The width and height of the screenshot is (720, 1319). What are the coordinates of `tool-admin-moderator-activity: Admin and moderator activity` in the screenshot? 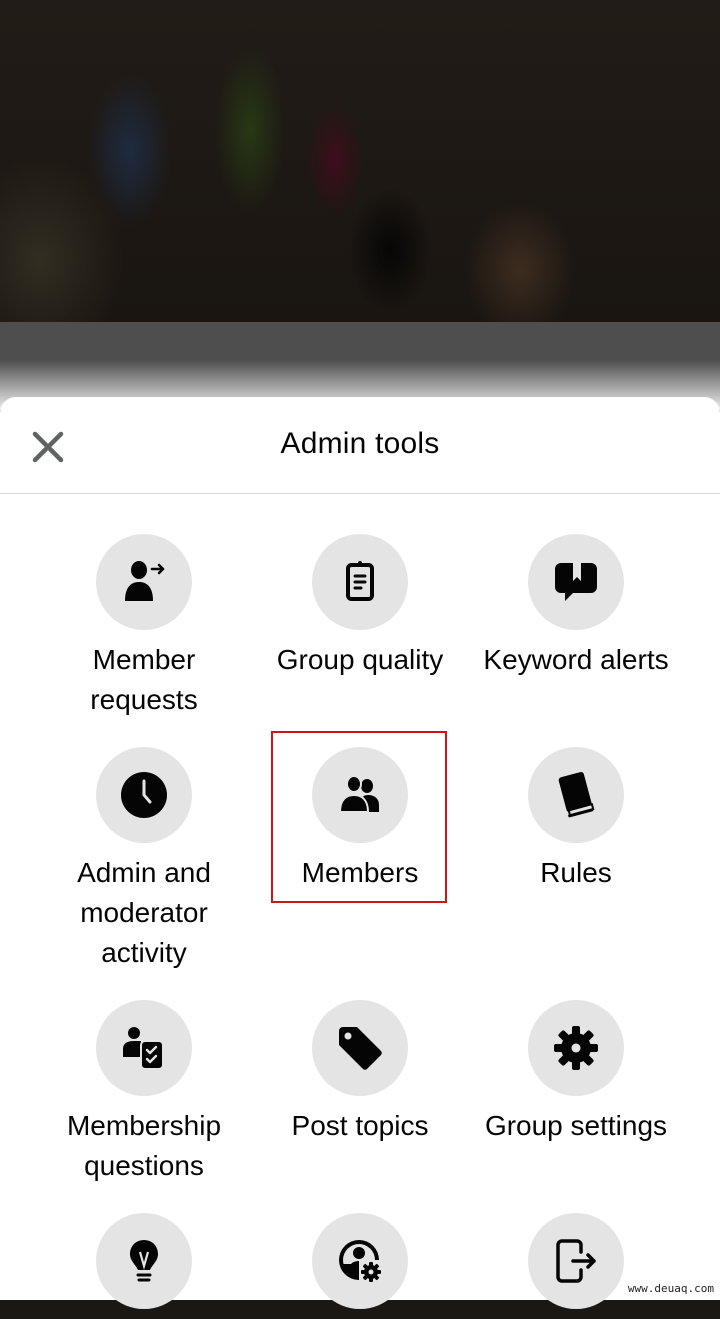 It's located at (144, 860).